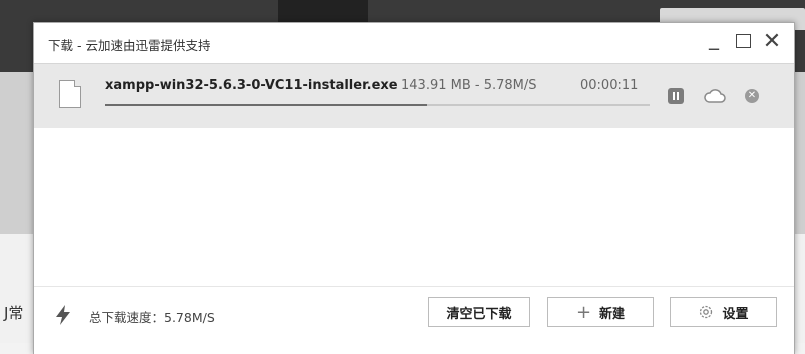 Image resolution: width=805 pixels, height=354 pixels. I want to click on maximize-icon, so click(743, 41).